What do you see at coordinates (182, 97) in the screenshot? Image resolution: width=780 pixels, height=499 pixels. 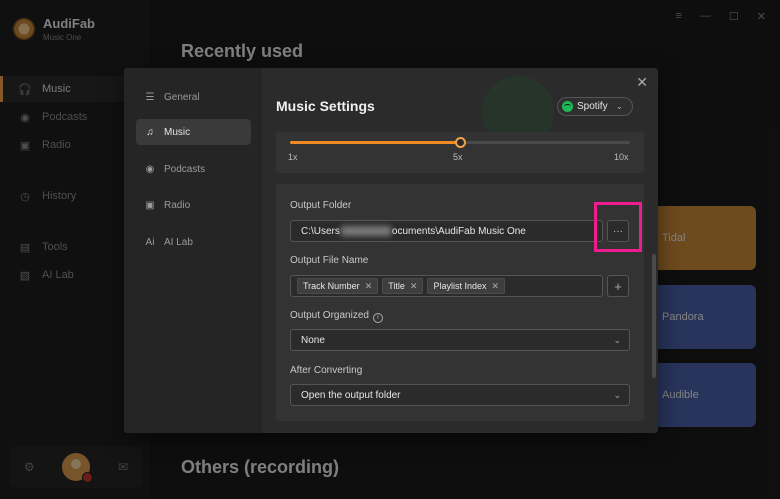 I see `settings-nav-label: General` at bounding box center [182, 97].